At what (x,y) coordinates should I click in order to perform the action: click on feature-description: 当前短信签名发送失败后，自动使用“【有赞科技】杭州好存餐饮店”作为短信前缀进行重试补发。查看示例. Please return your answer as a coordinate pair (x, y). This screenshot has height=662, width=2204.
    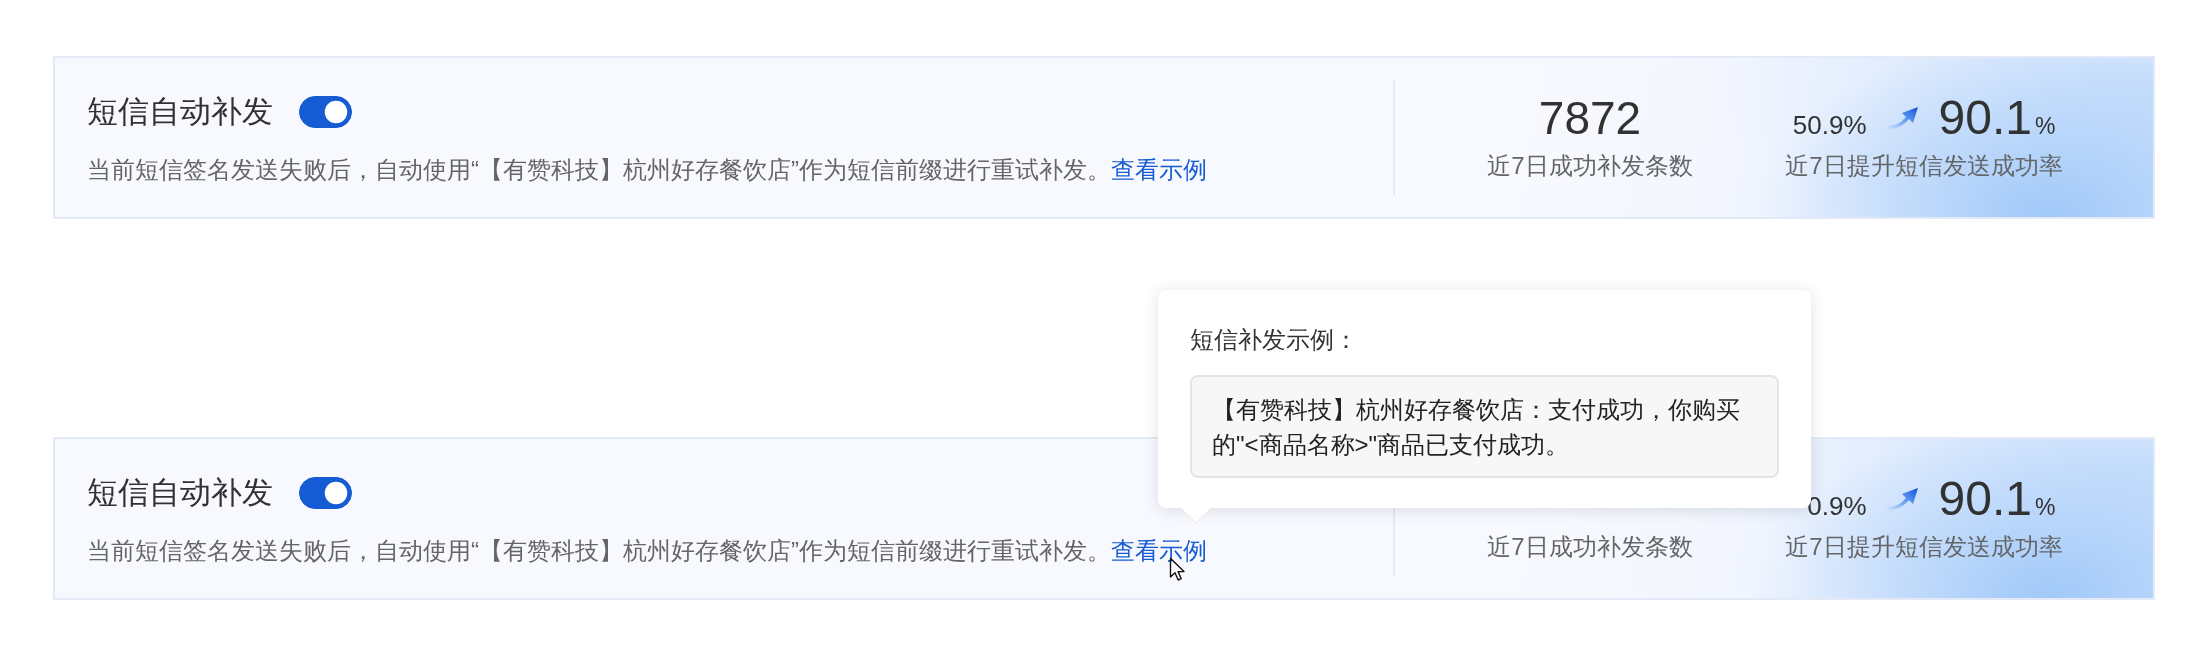
    Looking at the image, I should click on (647, 170).